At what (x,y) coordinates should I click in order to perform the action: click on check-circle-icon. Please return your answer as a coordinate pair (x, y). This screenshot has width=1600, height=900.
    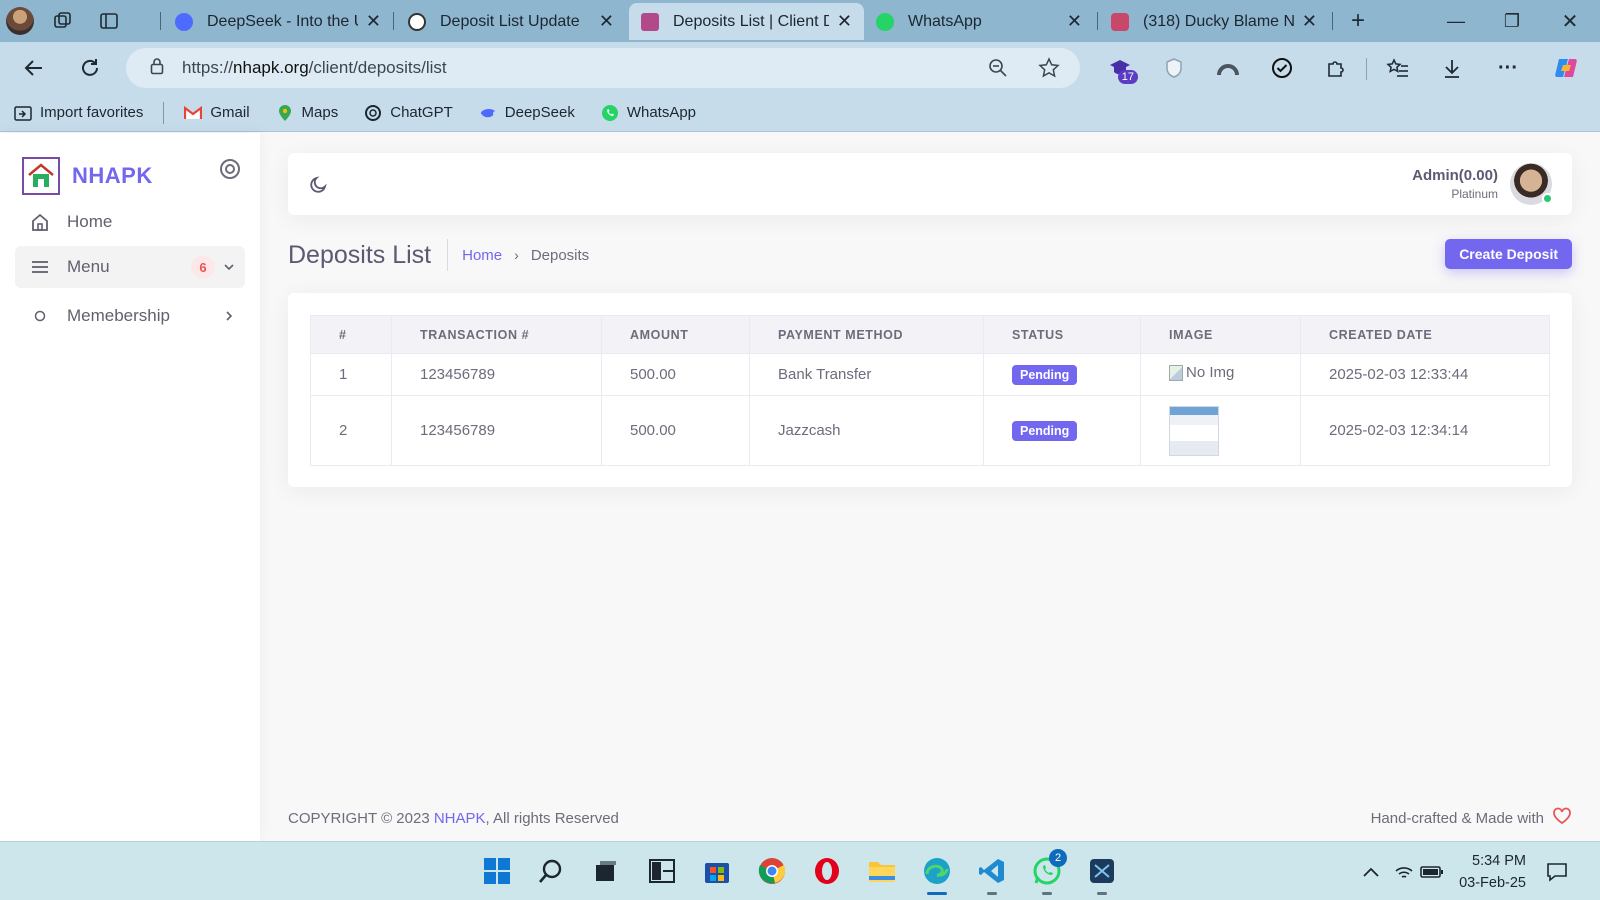
    Looking at the image, I should click on (1282, 68).